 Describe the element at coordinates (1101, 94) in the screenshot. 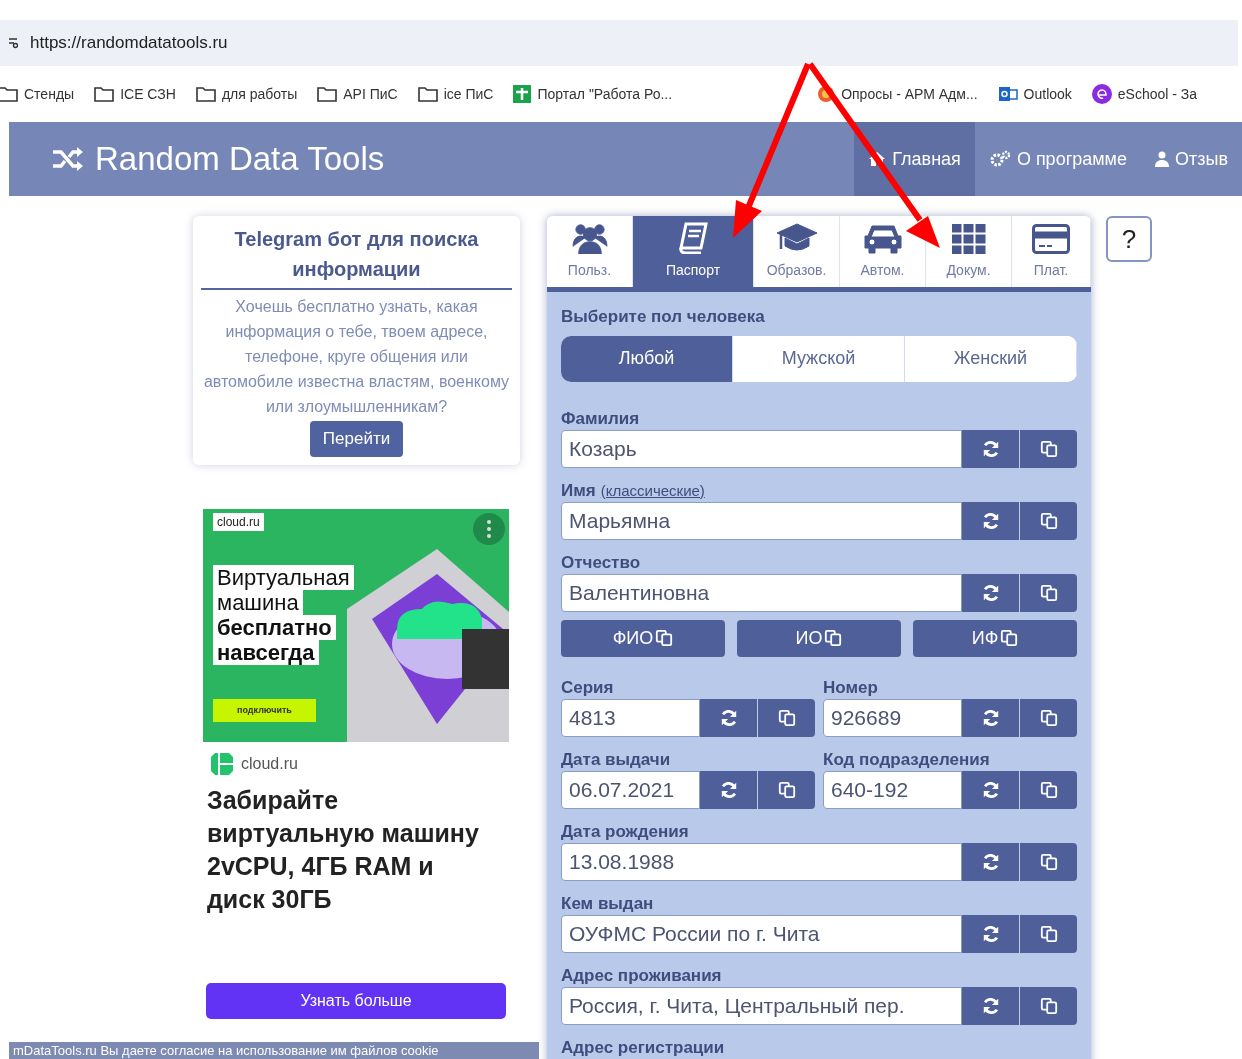

I see `letter-e-icon` at that location.